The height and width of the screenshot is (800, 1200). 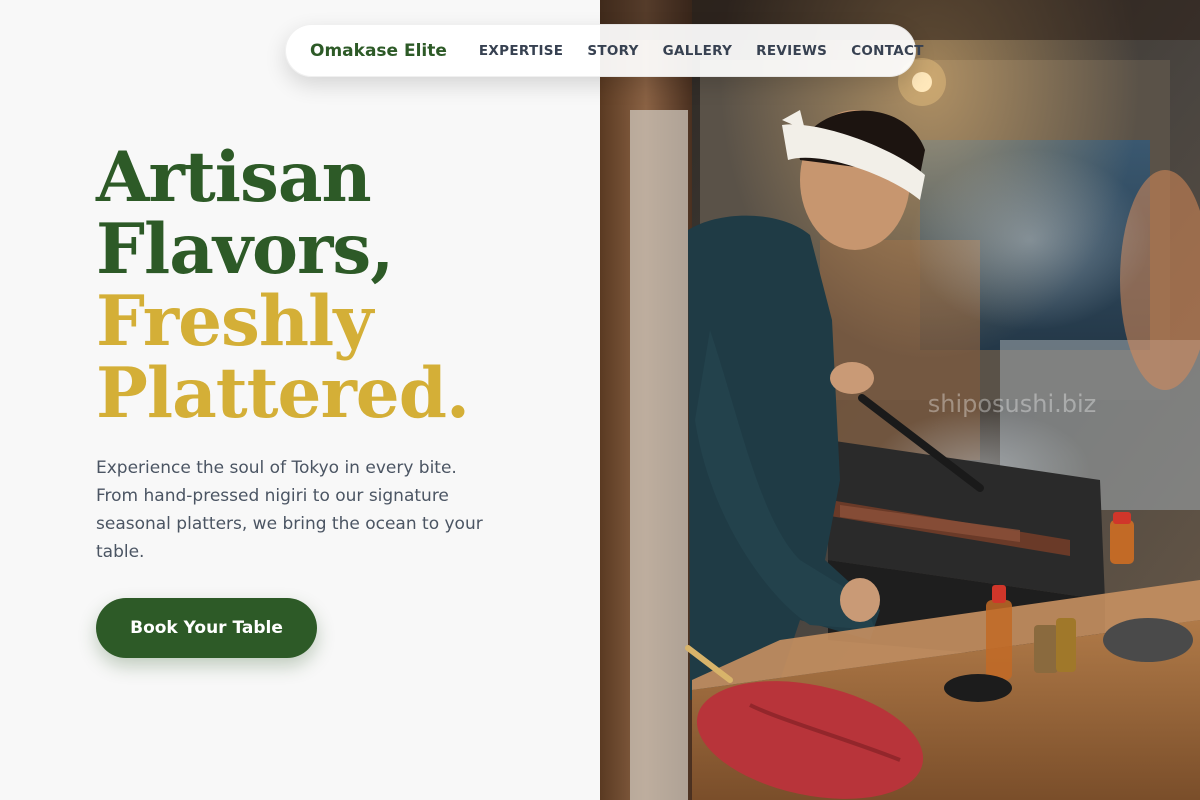 What do you see at coordinates (1012, 404) in the screenshot?
I see `image-watermark: shiposushi.biz` at bounding box center [1012, 404].